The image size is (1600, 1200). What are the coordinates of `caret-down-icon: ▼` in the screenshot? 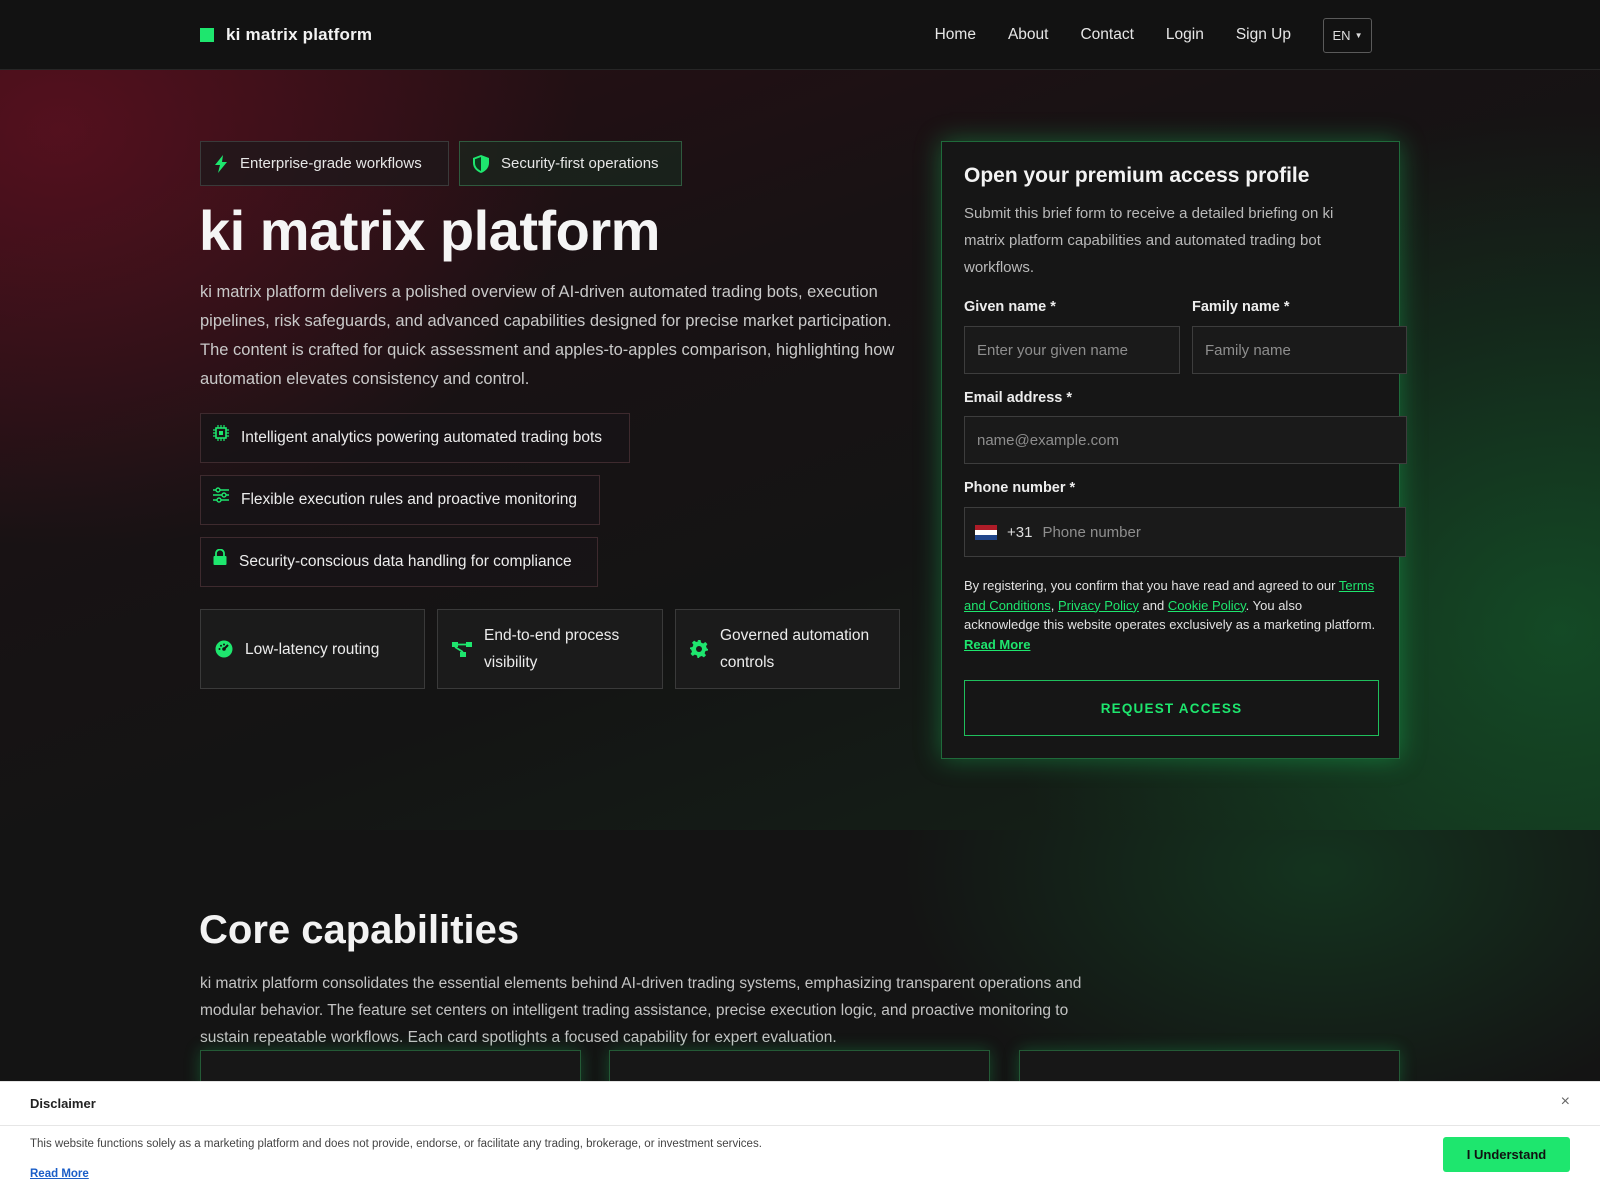 It's located at (1358, 35).